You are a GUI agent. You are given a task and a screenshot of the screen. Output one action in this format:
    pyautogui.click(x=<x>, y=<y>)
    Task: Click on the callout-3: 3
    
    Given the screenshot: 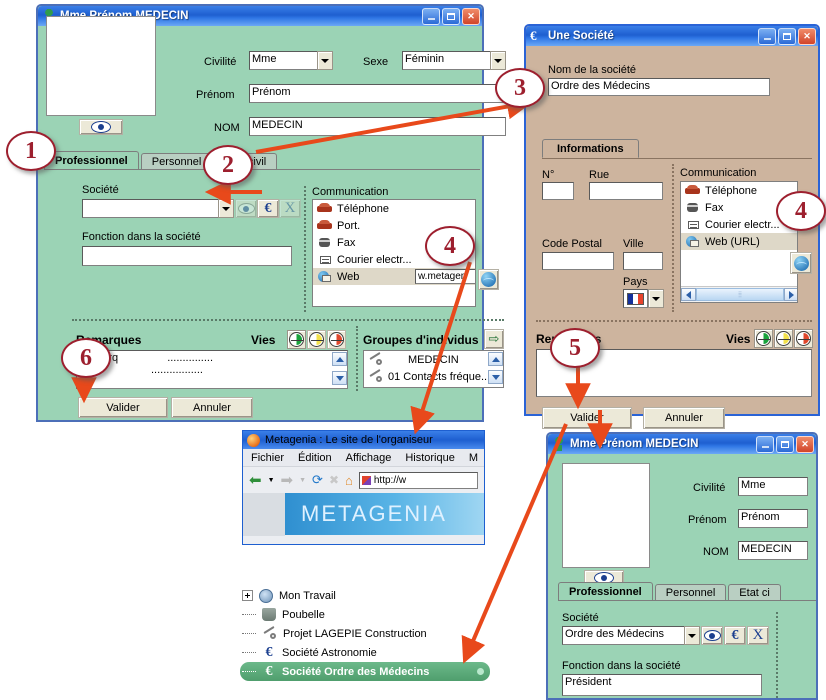 What is the action you would take?
    pyautogui.click(x=520, y=88)
    